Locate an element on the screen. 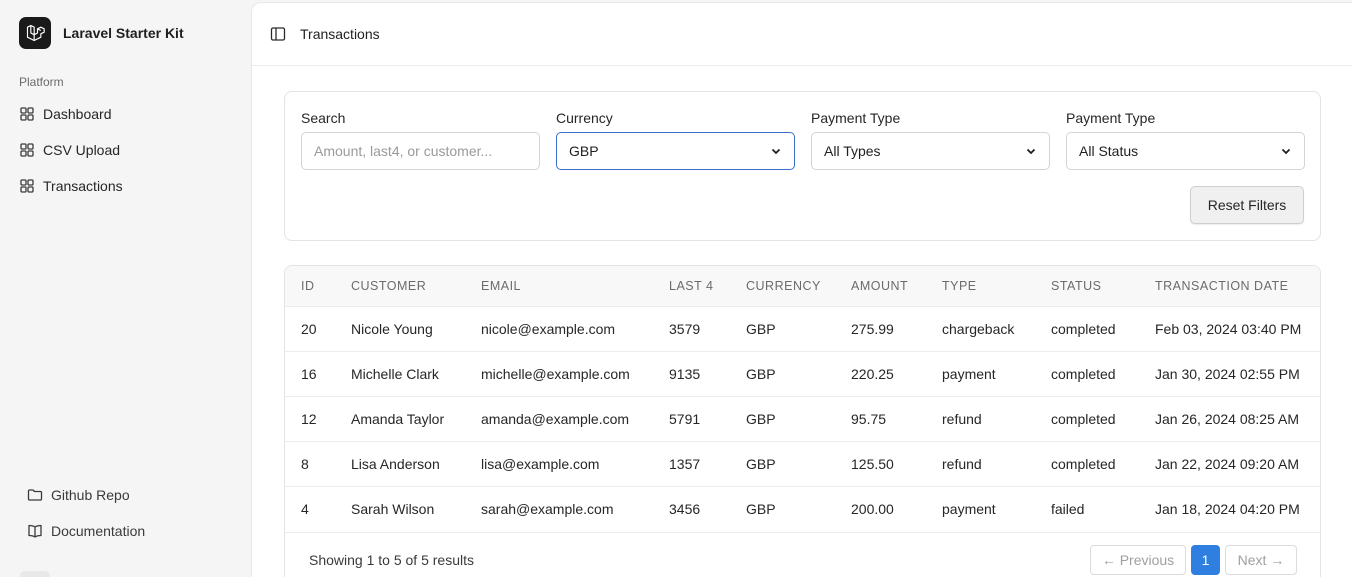 The height and width of the screenshot is (577, 1352). cell-customer: Lisa Anderson is located at coordinates (400, 463).